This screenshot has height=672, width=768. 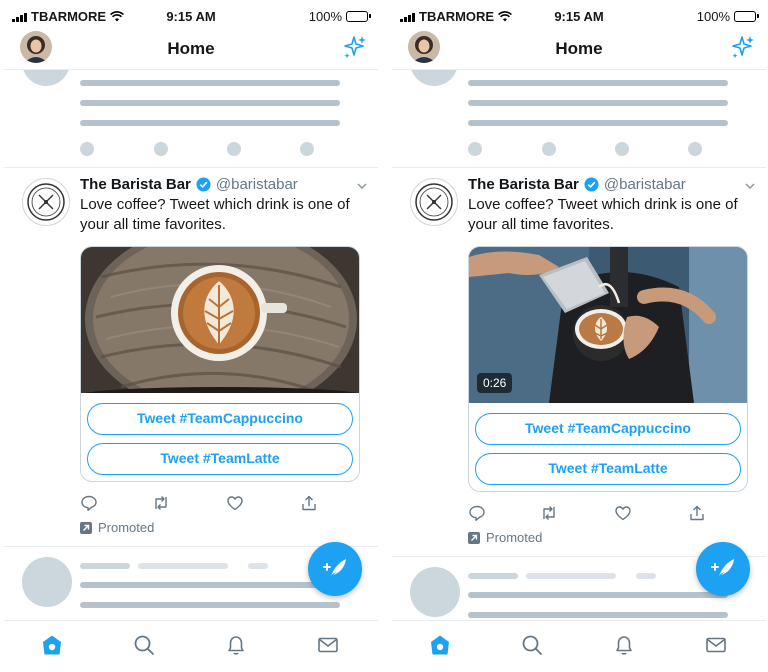 I want to click on poll-card: Tweet #TeamCappuccino Tweet #TeamLatte, so click(x=220, y=364).